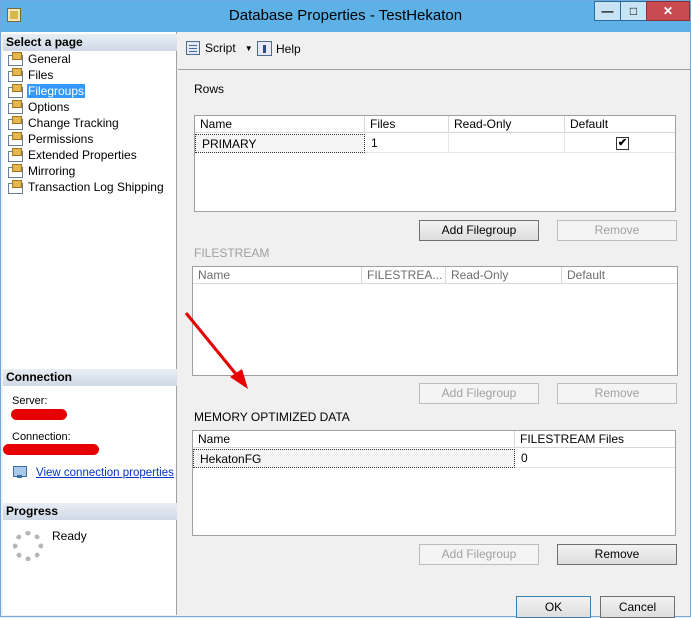  I want to click on rows-grid-header: Name Files Read-Only Default, so click(435, 124).